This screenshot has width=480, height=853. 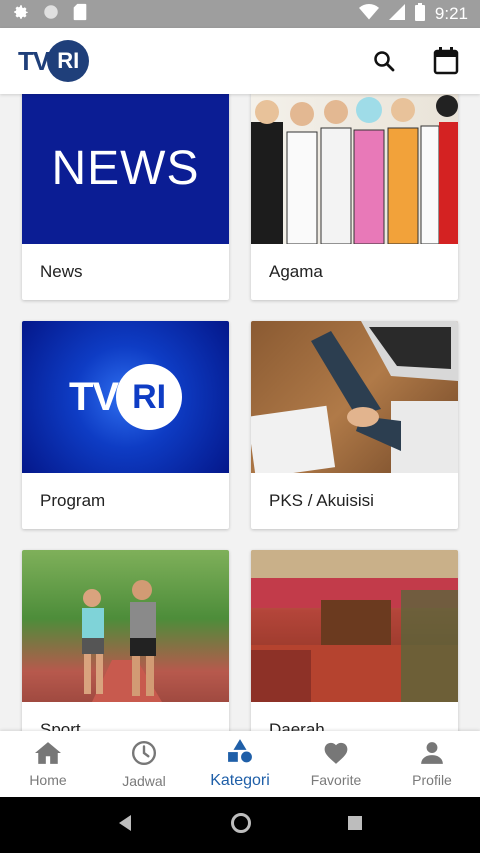 I want to click on nav-label: Profile, so click(x=432, y=779).